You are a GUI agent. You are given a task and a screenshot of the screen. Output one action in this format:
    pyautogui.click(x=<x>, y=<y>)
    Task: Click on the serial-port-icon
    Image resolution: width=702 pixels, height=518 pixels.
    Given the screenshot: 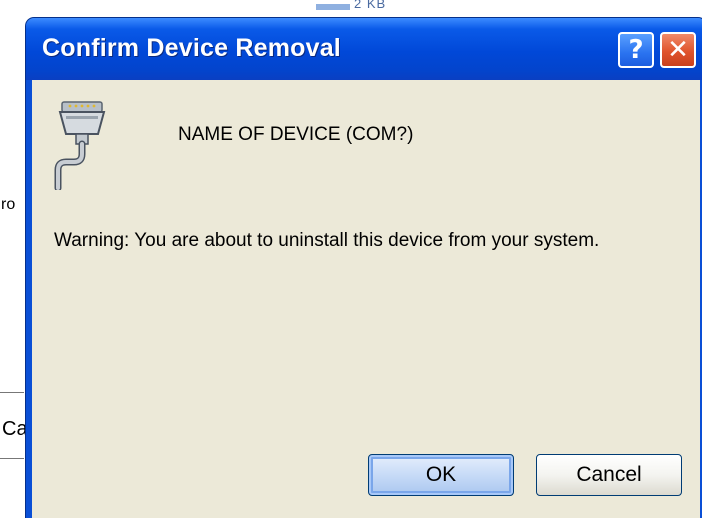 What is the action you would take?
    pyautogui.click(x=80, y=145)
    